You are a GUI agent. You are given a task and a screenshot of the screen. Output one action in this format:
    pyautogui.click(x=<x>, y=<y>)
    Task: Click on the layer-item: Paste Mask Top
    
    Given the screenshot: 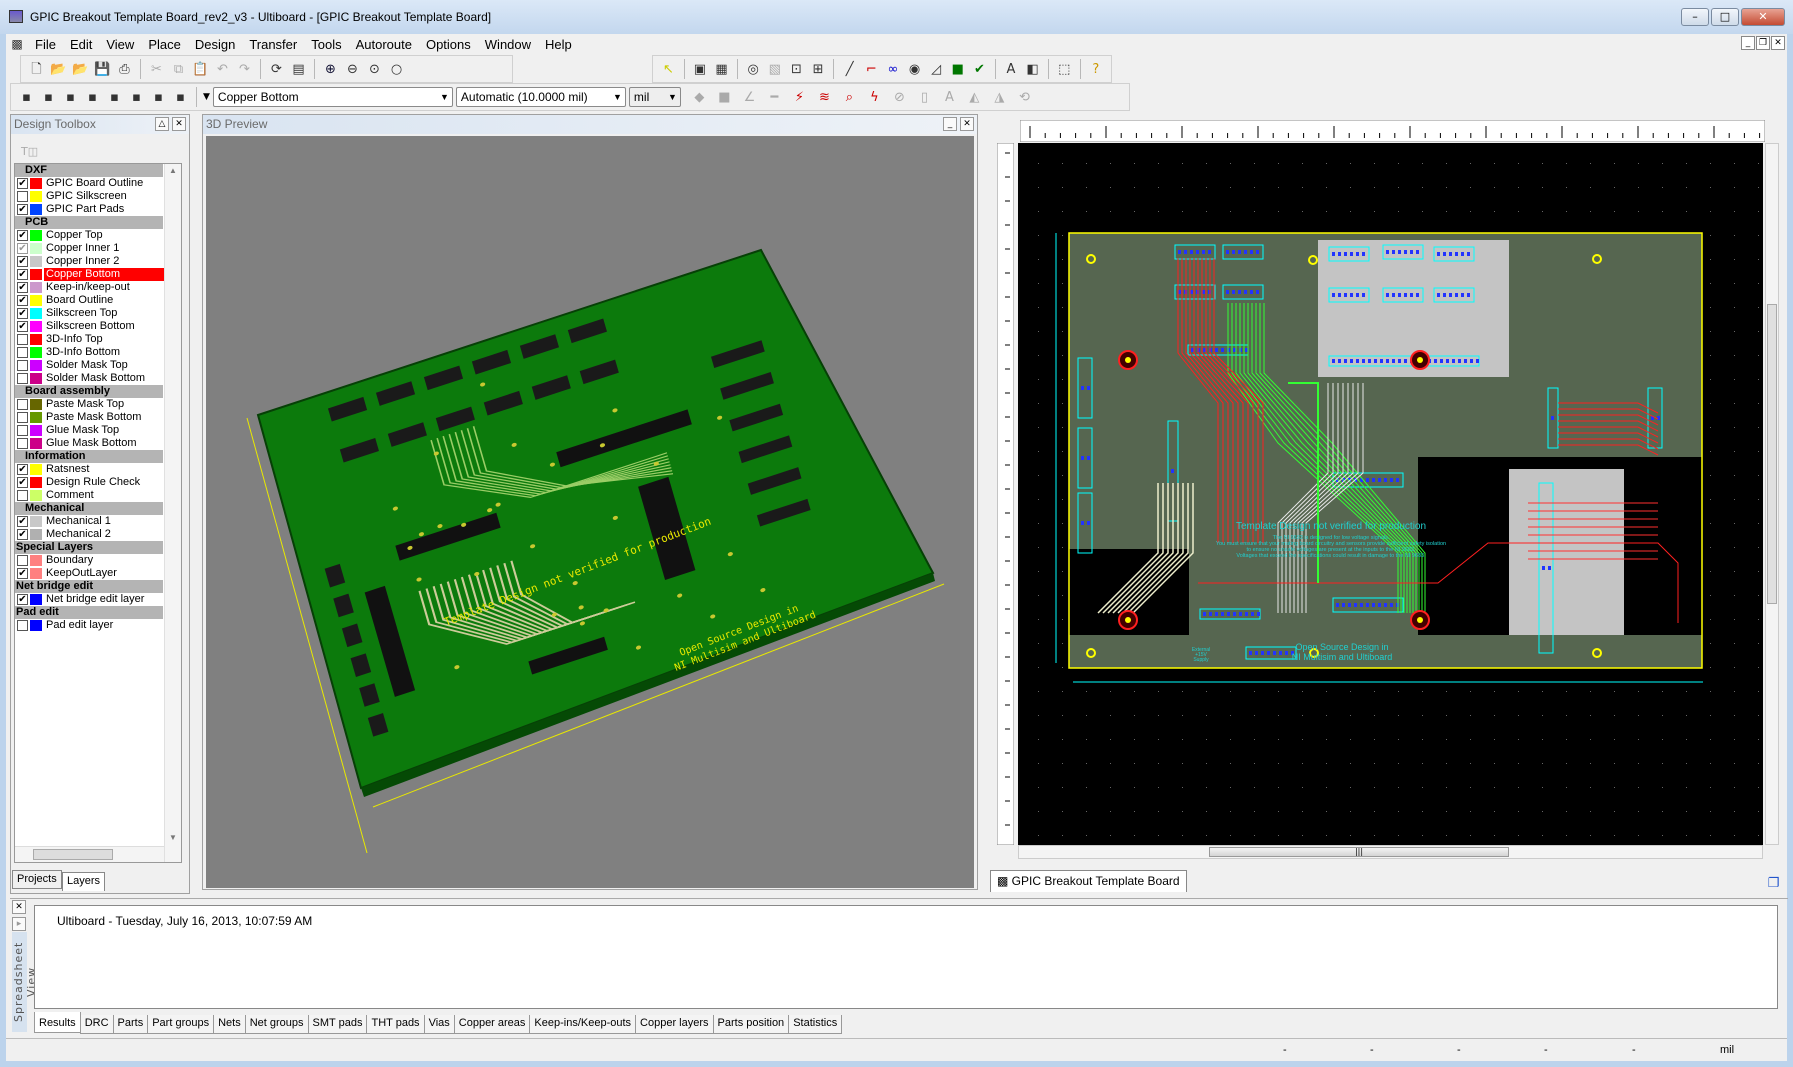 What is the action you would take?
    pyautogui.click(x=98, y=404)
    